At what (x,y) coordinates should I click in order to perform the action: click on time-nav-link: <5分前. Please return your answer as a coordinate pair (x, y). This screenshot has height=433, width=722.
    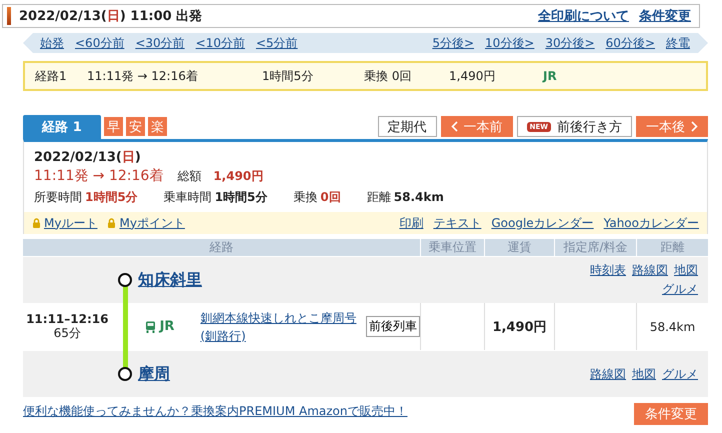
    Looking at the image, I should click on (277, 43).